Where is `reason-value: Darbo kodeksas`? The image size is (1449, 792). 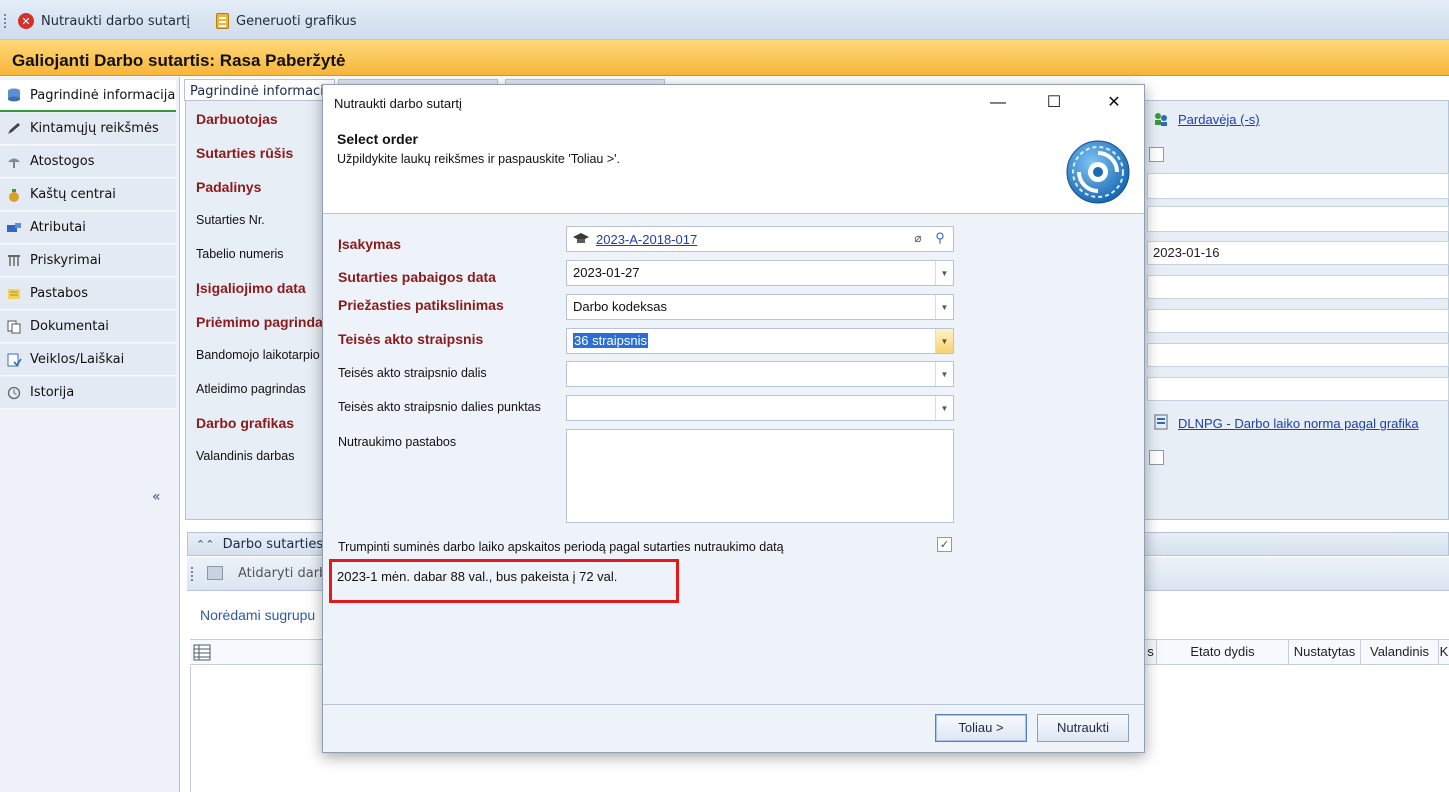
reason-value: Darbo kodeksas is located at coordinates (620, 306).